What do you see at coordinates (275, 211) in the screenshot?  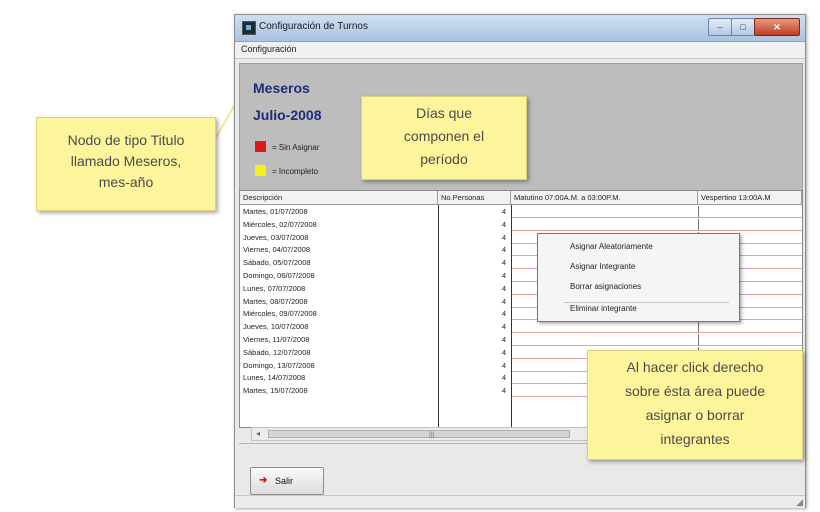 I see `row-description: Martes, 01/07/2008` at bounding box center [275, 211].